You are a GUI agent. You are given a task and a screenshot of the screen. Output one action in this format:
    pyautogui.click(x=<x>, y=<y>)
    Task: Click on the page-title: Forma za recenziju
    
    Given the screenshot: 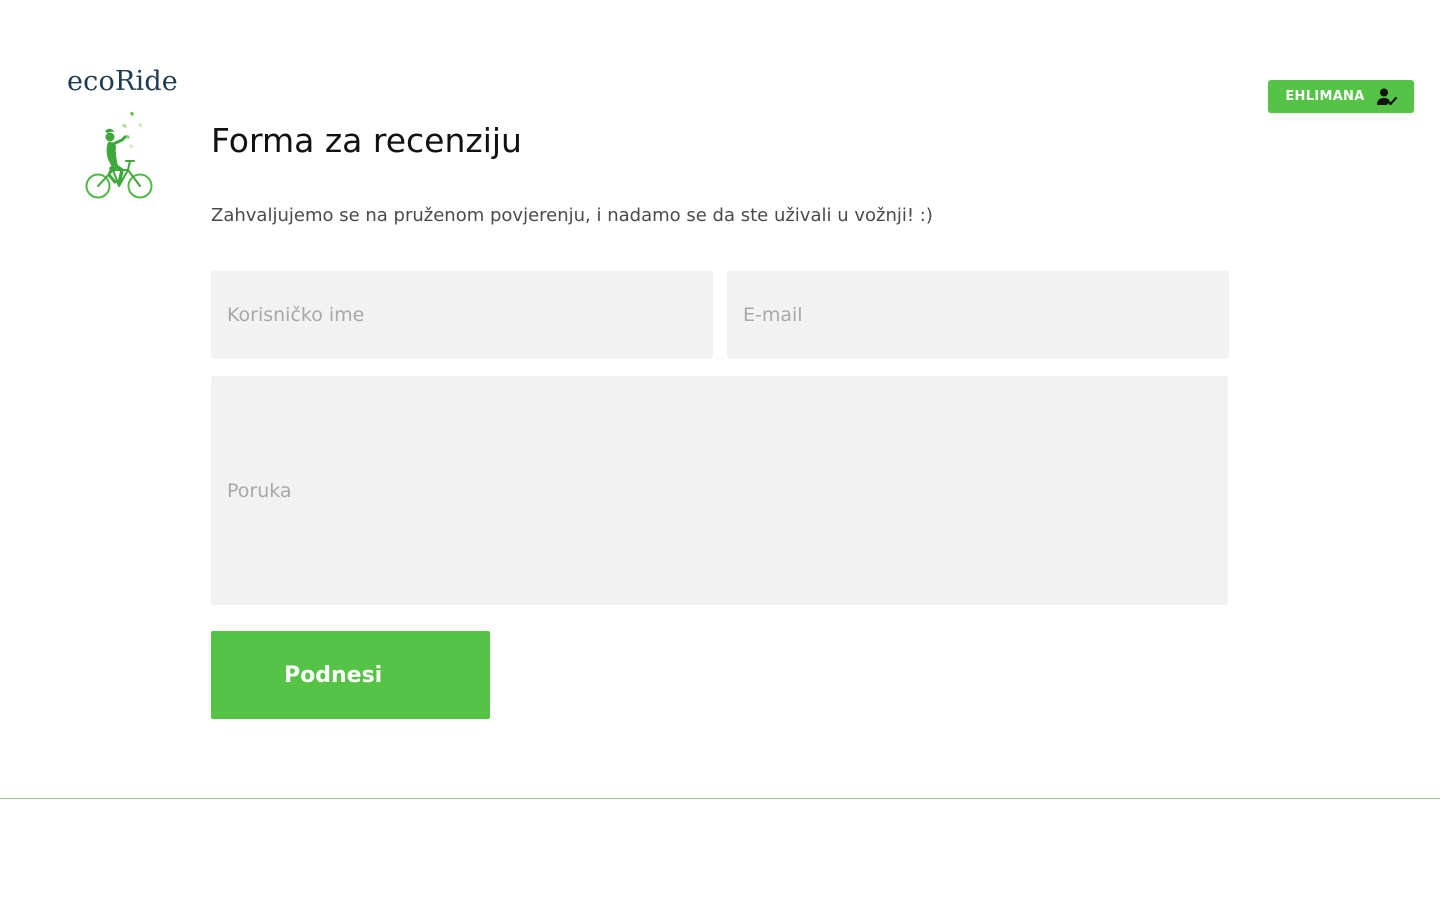 What is the action you would take?
    pyautogui.click(x=366, y=140)
    